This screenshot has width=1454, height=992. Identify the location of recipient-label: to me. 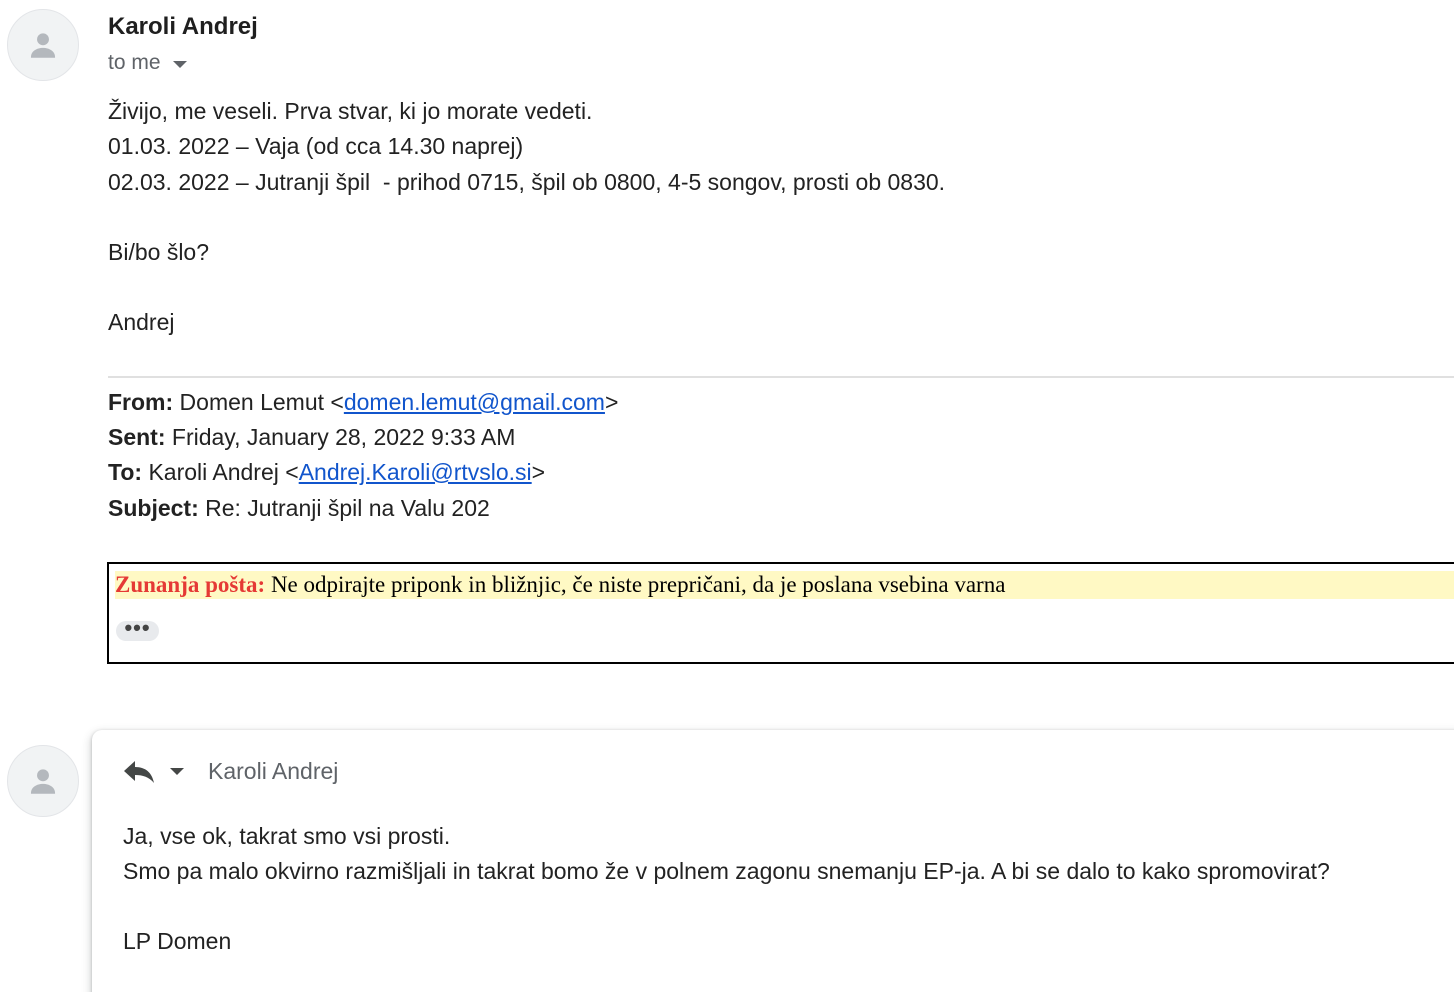
(134, 62).